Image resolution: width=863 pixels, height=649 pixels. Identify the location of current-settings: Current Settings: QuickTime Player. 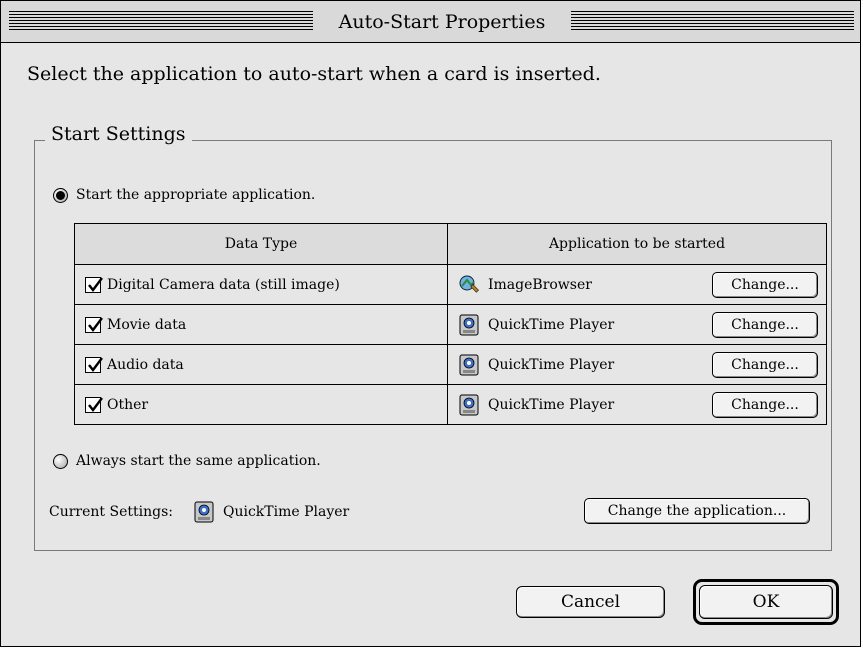
(199, 512).